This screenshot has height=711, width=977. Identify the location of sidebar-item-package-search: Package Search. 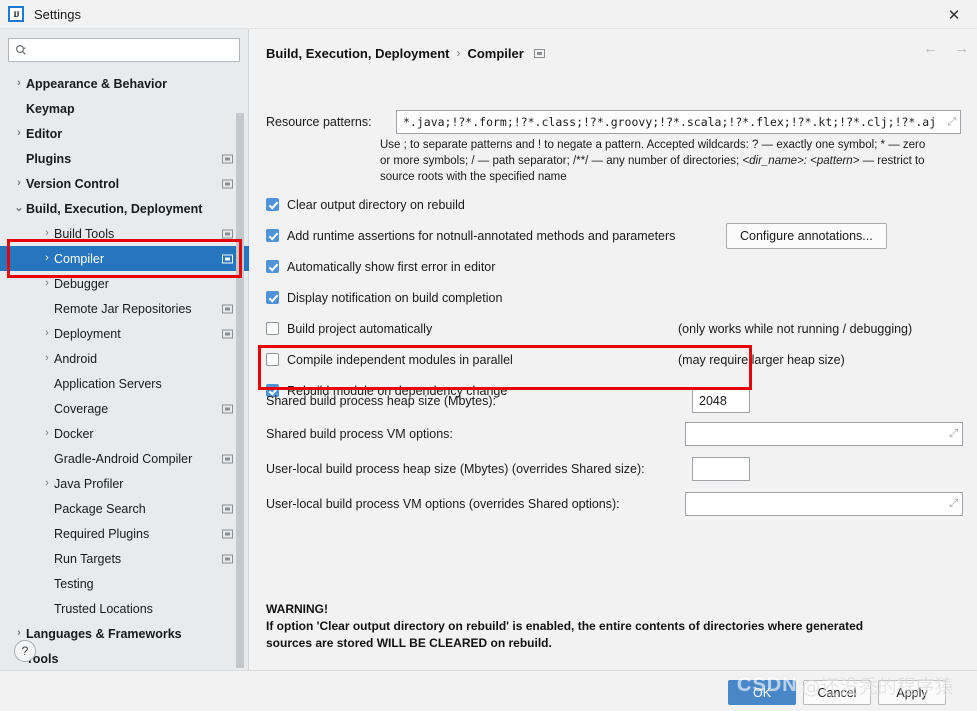
(124, 508).